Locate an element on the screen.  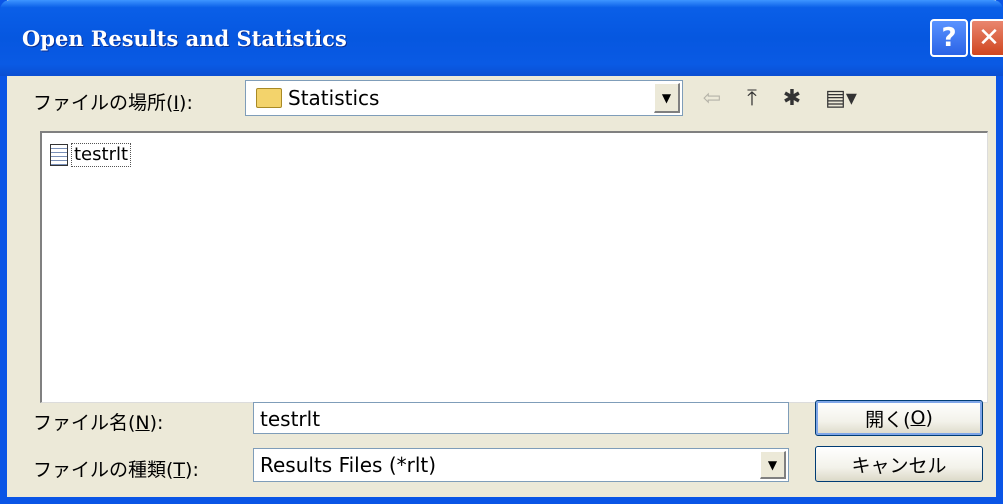
filename-value: testrlt is located at coordinates (290, 419).